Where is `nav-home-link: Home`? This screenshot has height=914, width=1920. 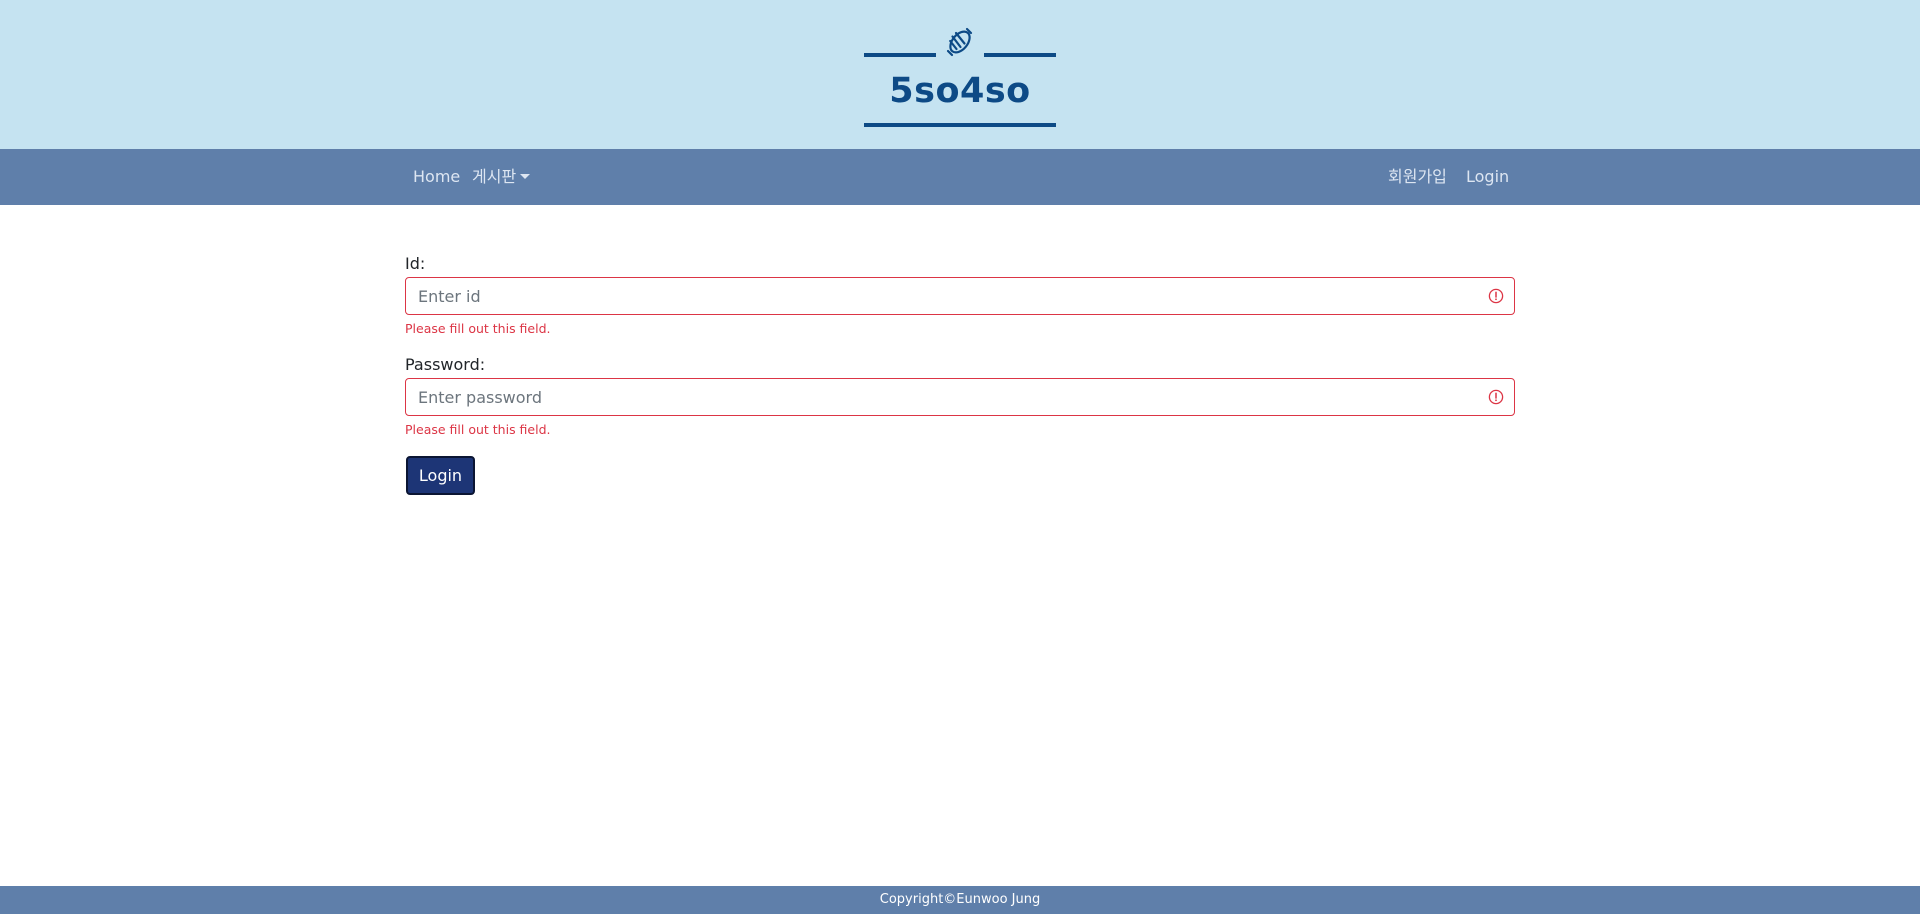 nav-home-link: Home is located at coordinates (436, 177).